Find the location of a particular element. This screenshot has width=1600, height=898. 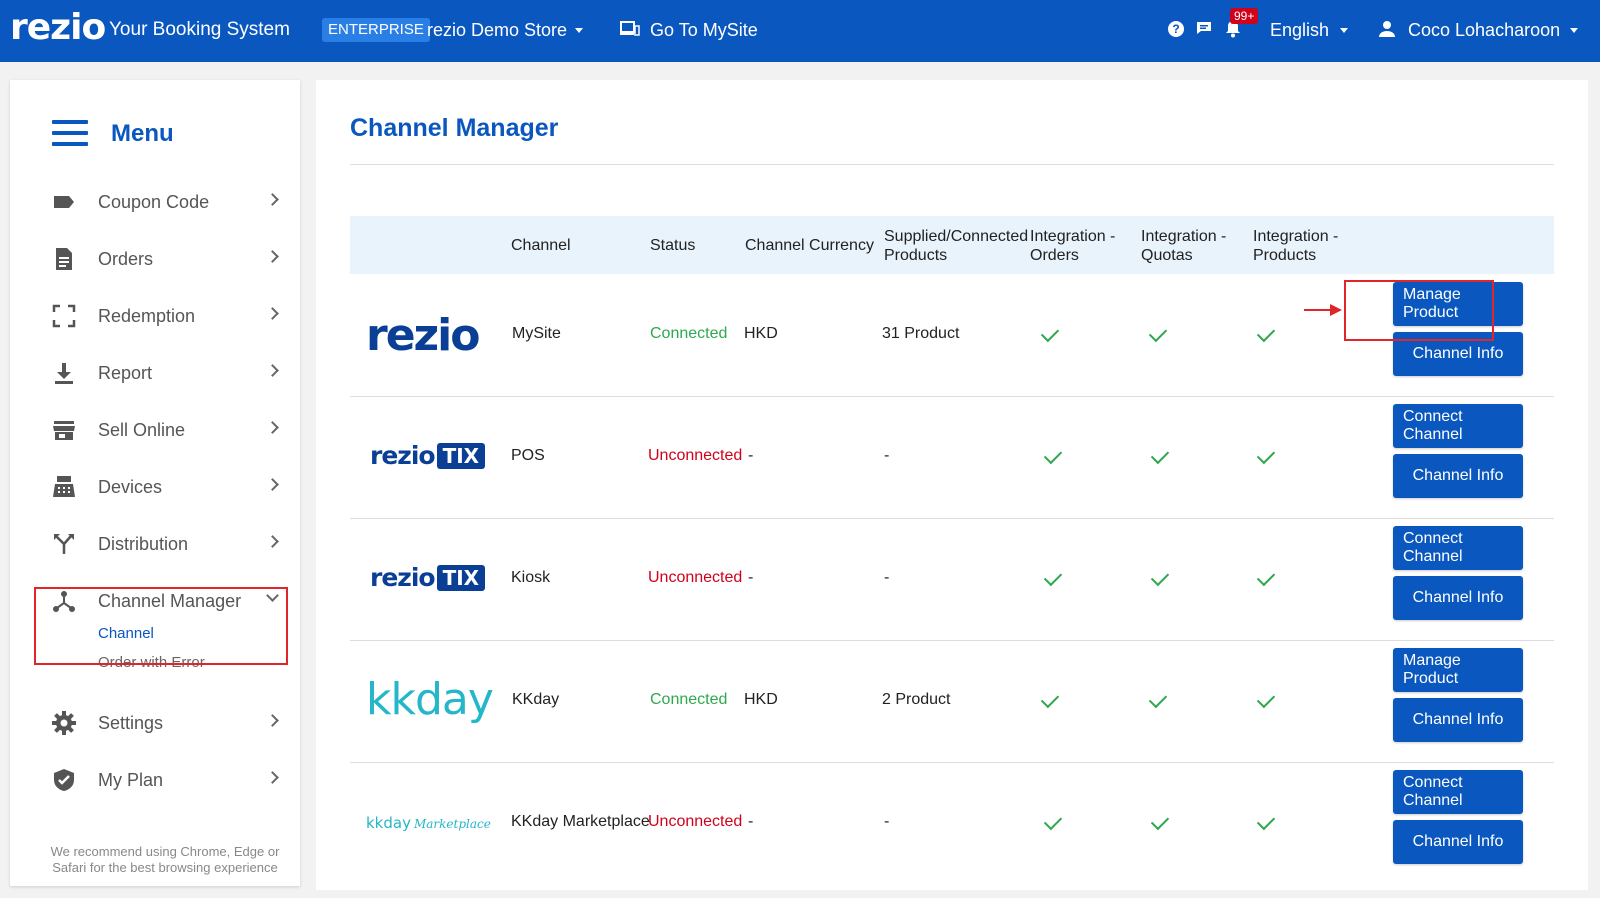

hamburger-menu-icon is located at coordinates (70, 133).